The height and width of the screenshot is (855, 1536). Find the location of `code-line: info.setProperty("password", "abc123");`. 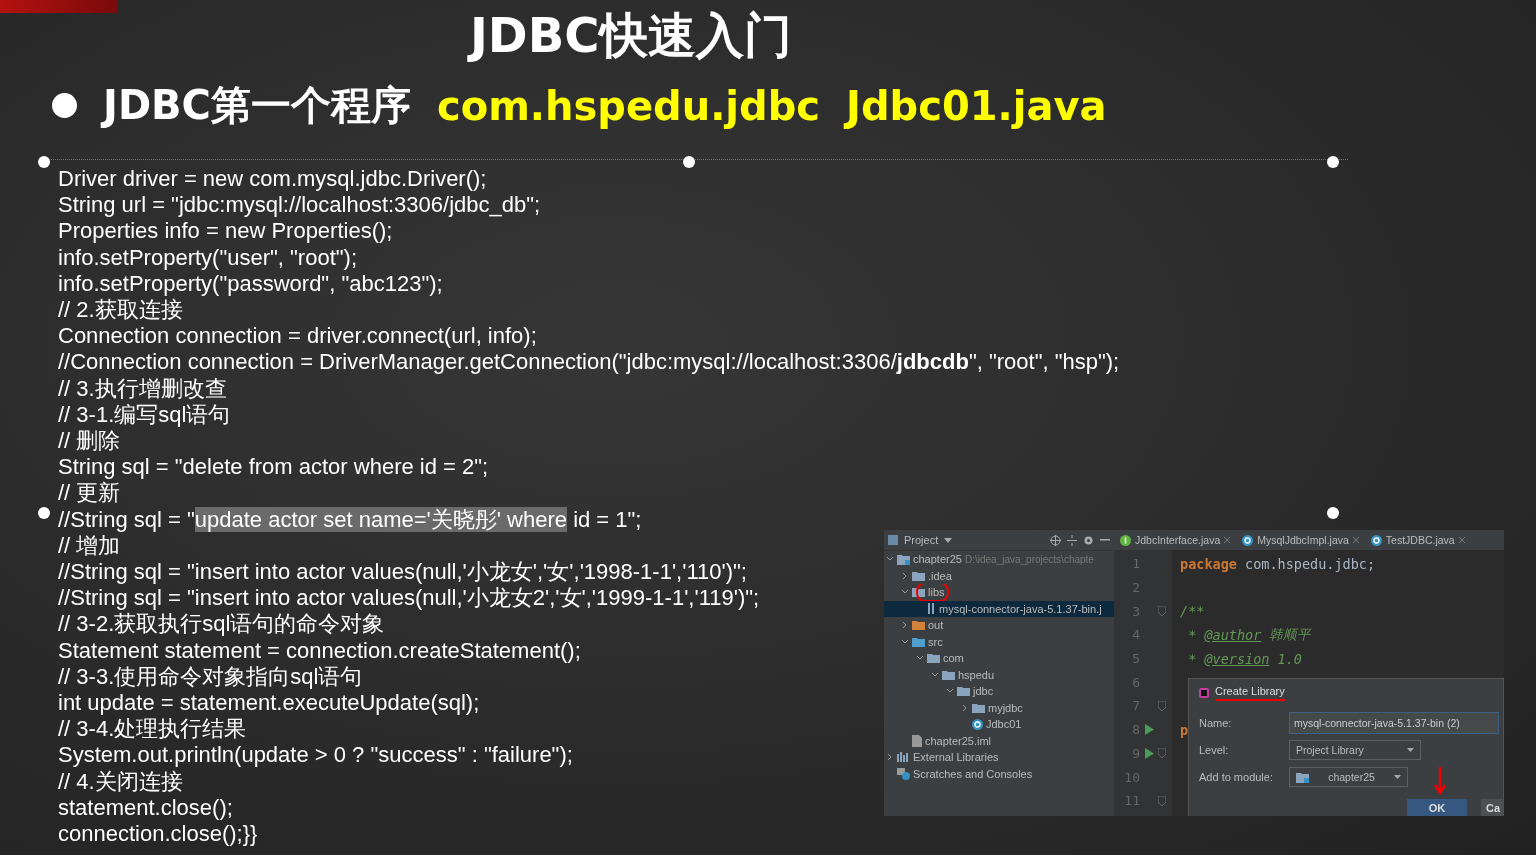

code-line: info.setProperty("password", "abc123"); is located at coordinates (250, 283).